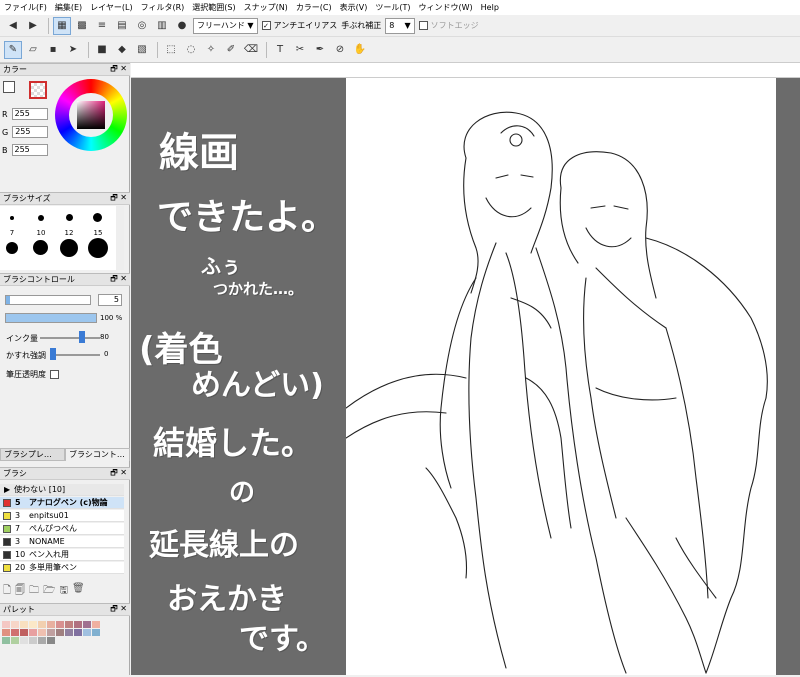  I want to click on r-input: 255, so click(29, 114).